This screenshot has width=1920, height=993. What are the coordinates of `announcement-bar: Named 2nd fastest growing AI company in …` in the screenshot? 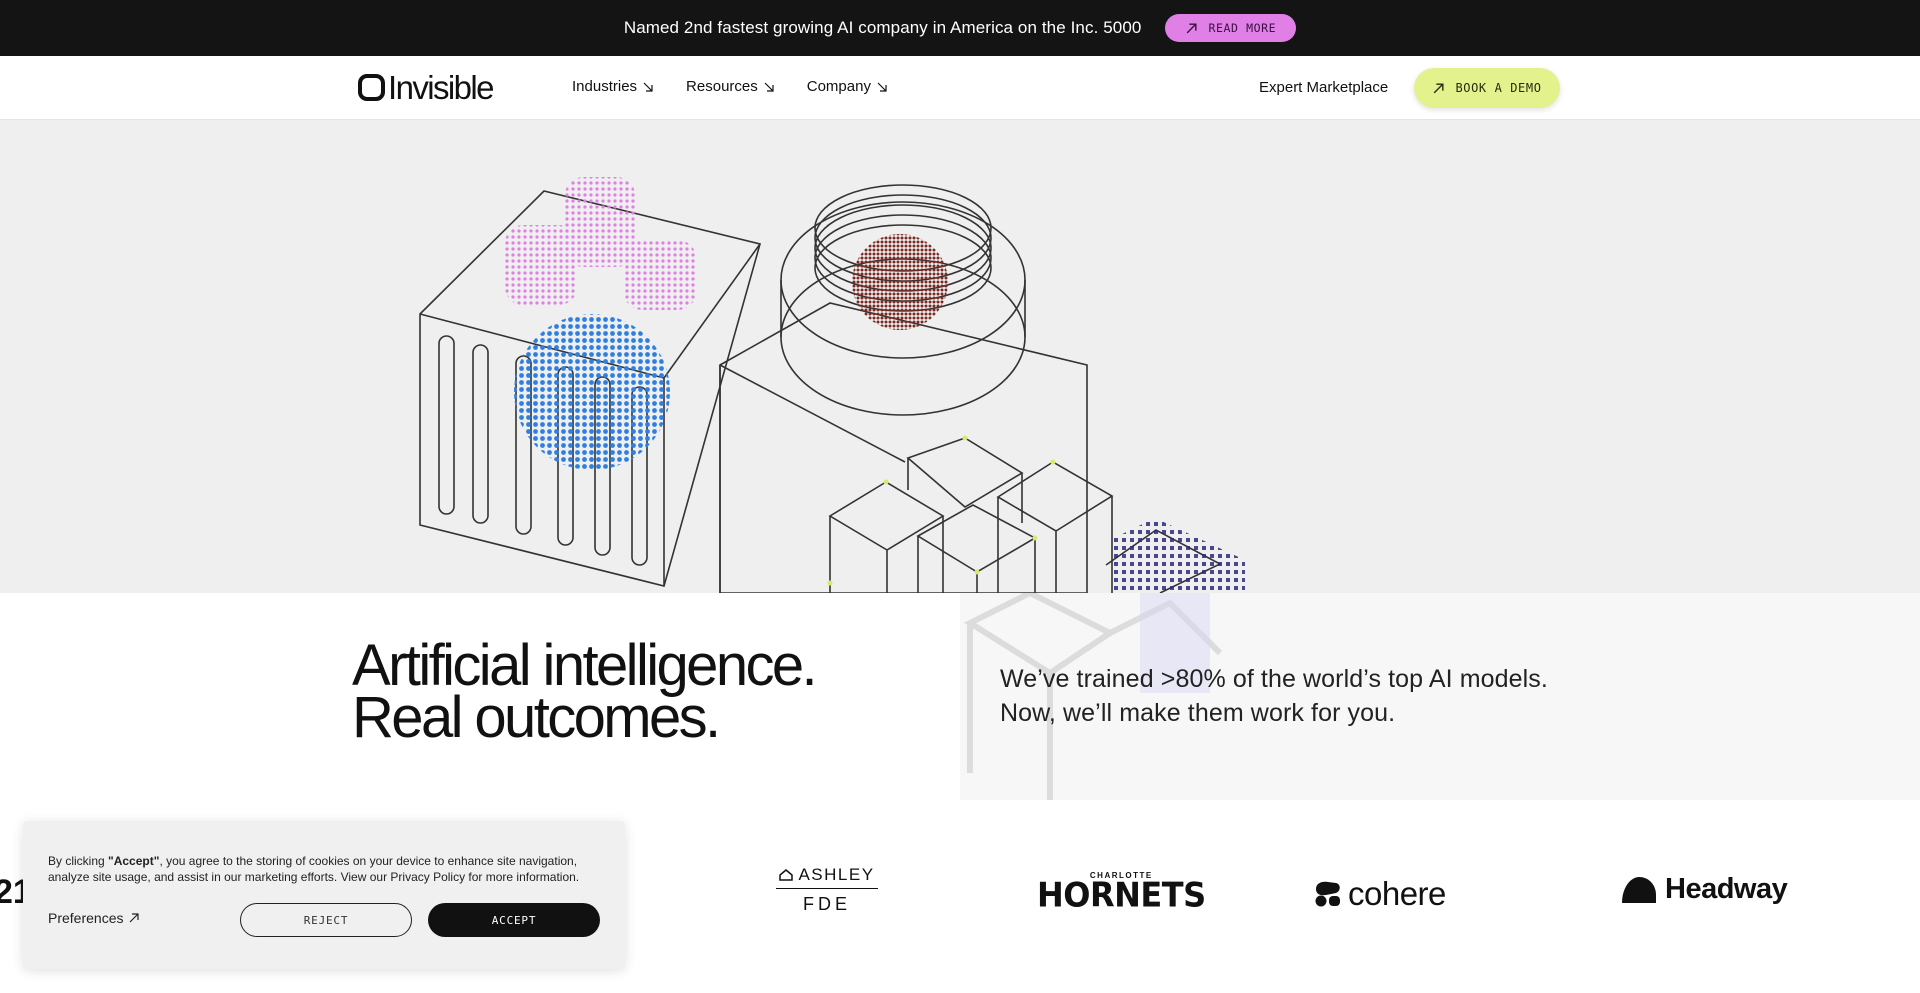 It's located at (960, 28).